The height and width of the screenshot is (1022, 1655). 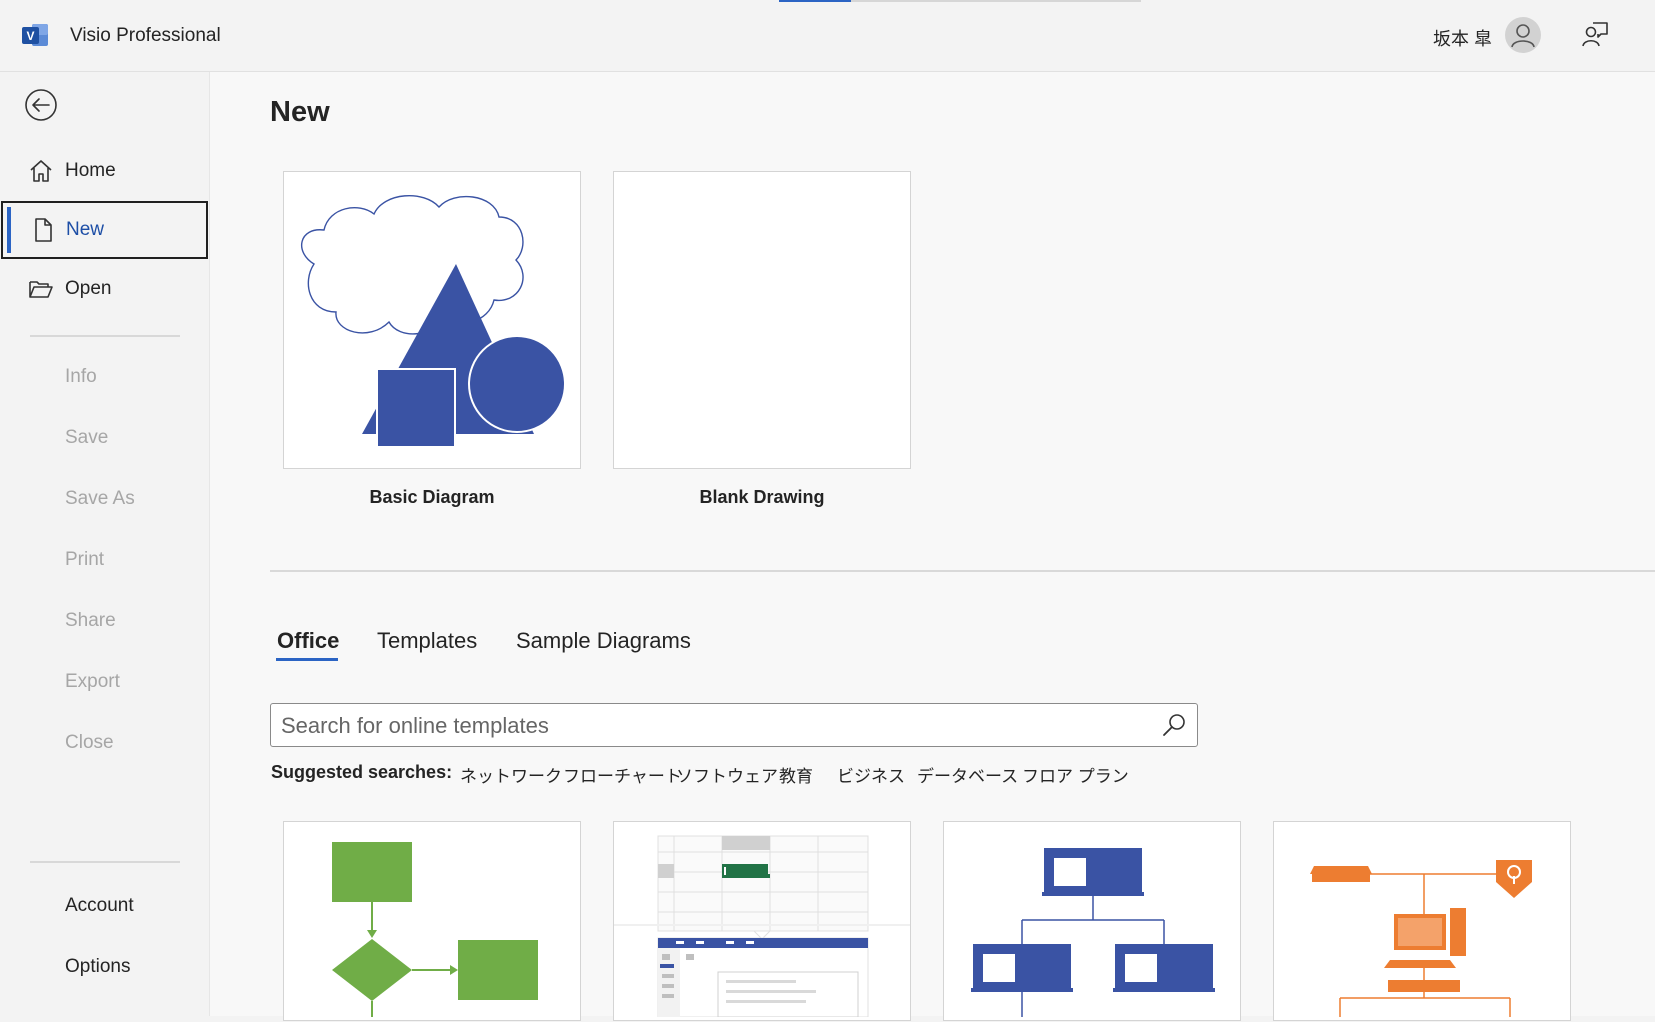 What do you see at coordinates (89, 742) in the screenshot?
I see `sidebar-item-label: Close` at bounding box center [89, 742].